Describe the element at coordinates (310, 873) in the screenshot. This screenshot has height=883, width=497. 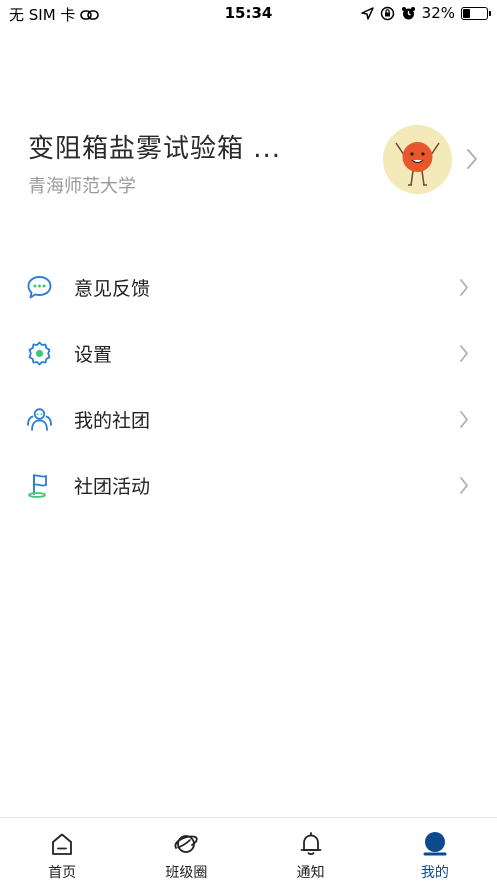
I see `tab-label: 通知` at that location.